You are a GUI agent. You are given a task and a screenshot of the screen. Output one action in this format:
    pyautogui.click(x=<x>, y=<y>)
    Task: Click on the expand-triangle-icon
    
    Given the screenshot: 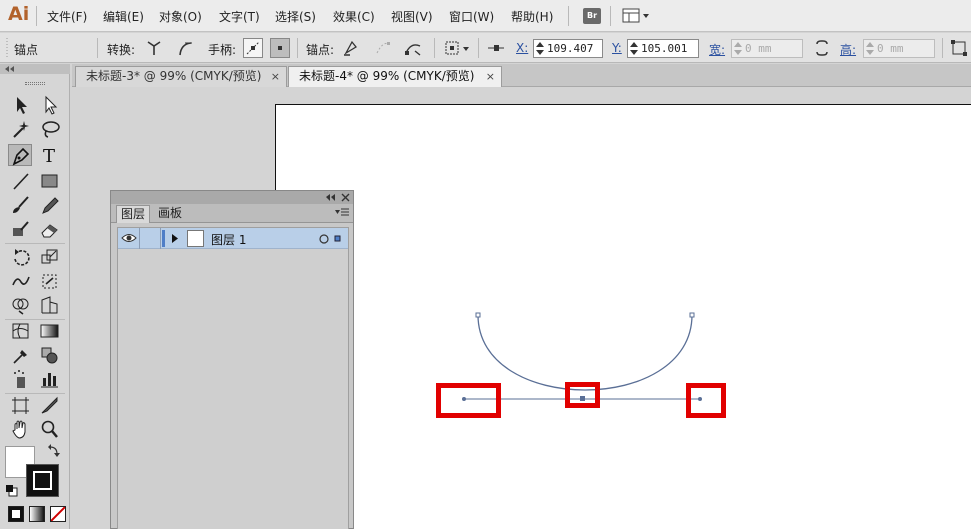 What is the action you would take?
    pyautogui.click(x=175, y=238)
    